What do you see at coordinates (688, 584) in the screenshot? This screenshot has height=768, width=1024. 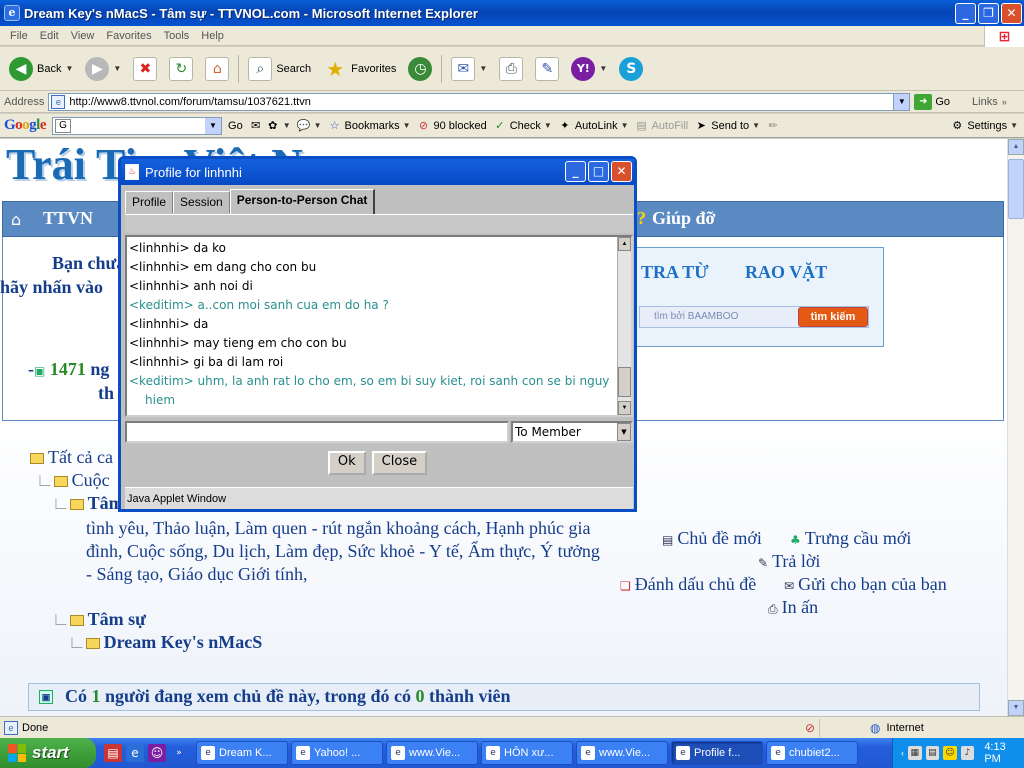 I see `bookmark-topic-link: ❏ Đánh dấu chủ đề` at bounding box center [688, 584].